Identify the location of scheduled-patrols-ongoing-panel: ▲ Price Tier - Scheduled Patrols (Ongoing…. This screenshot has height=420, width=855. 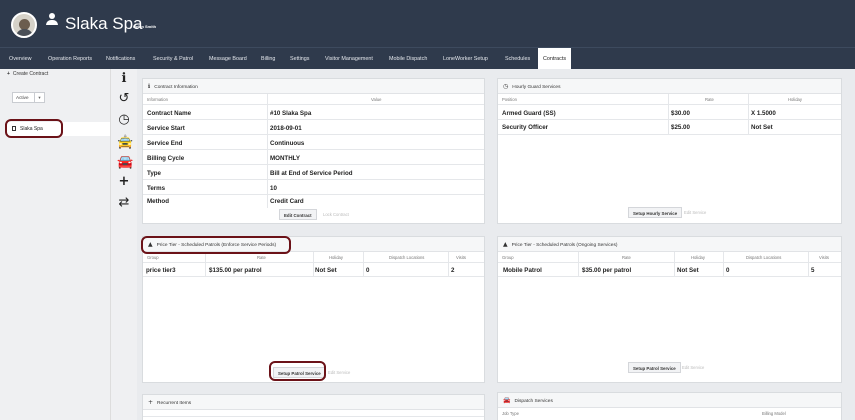
(669, 309).